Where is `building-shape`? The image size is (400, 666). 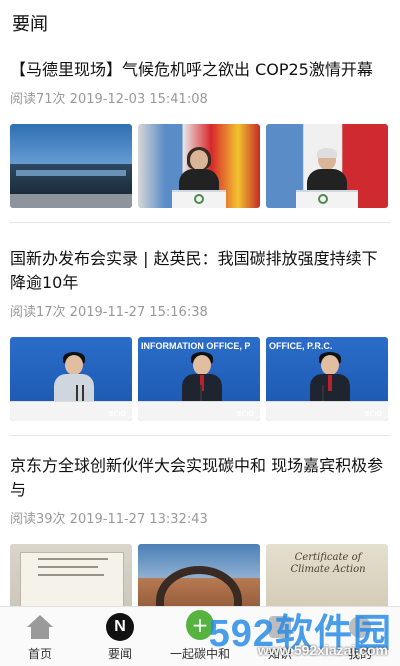 building-shape is located at coordinates (71, 179).